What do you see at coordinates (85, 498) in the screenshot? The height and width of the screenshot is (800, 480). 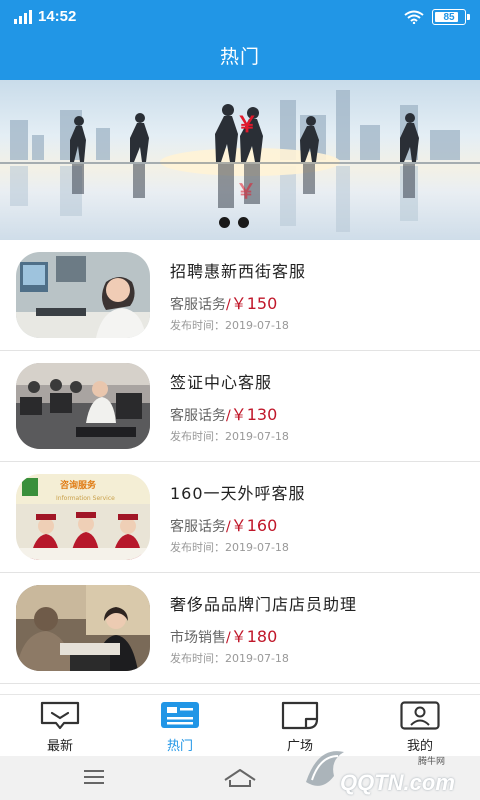 I see `thumb-sign-subtext: Information Service` at bounding box center [85, 498].